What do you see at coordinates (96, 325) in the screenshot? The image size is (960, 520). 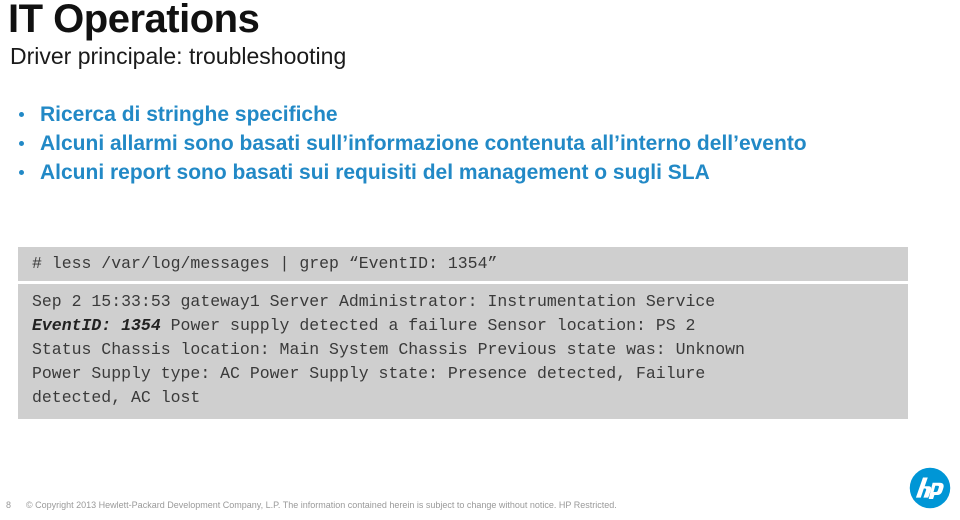 I see `eventid-highlight: EventID: 1354` at bounding box center [96, 325].